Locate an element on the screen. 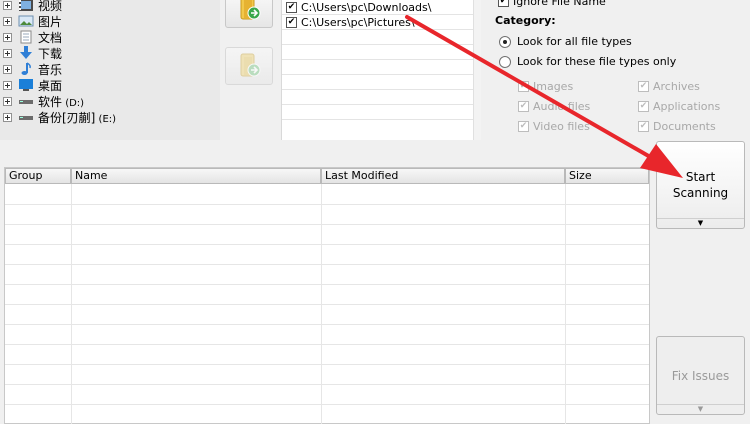  type-audio-option: ✔ Audio files is located at coordinates (554, 106).